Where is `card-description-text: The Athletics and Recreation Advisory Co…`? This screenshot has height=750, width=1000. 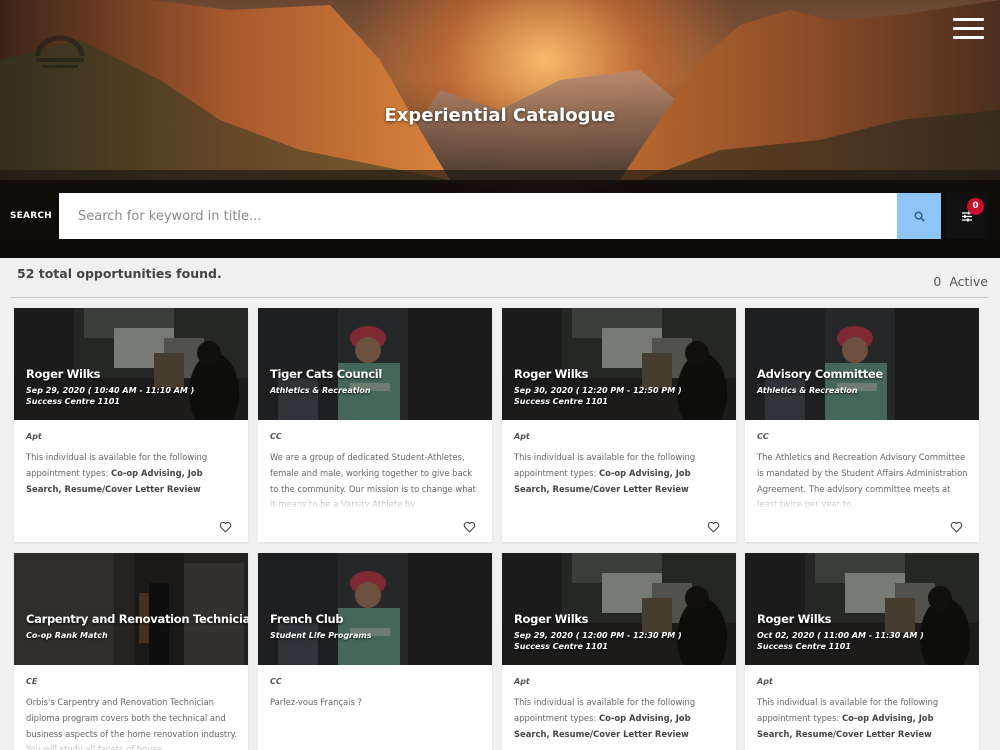
card-description-text: The Athletics and Recreation Advisory Co… is located at coordinates (862, 481).